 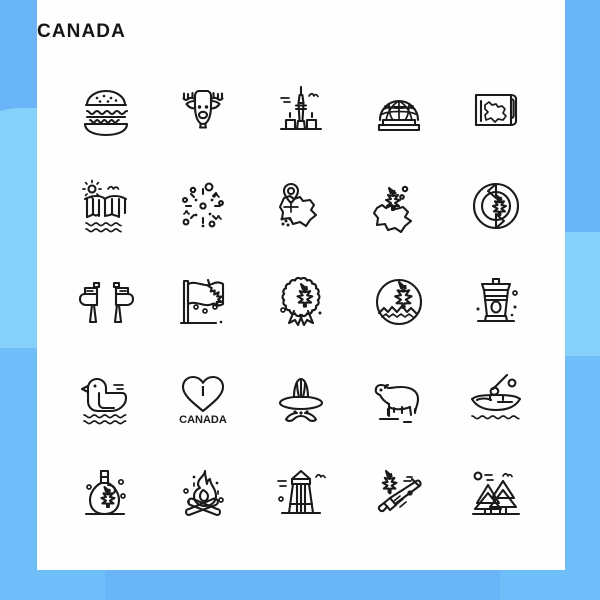 I want to click on icon-cell-cn-tower-icon, so click(x=301, y=110).